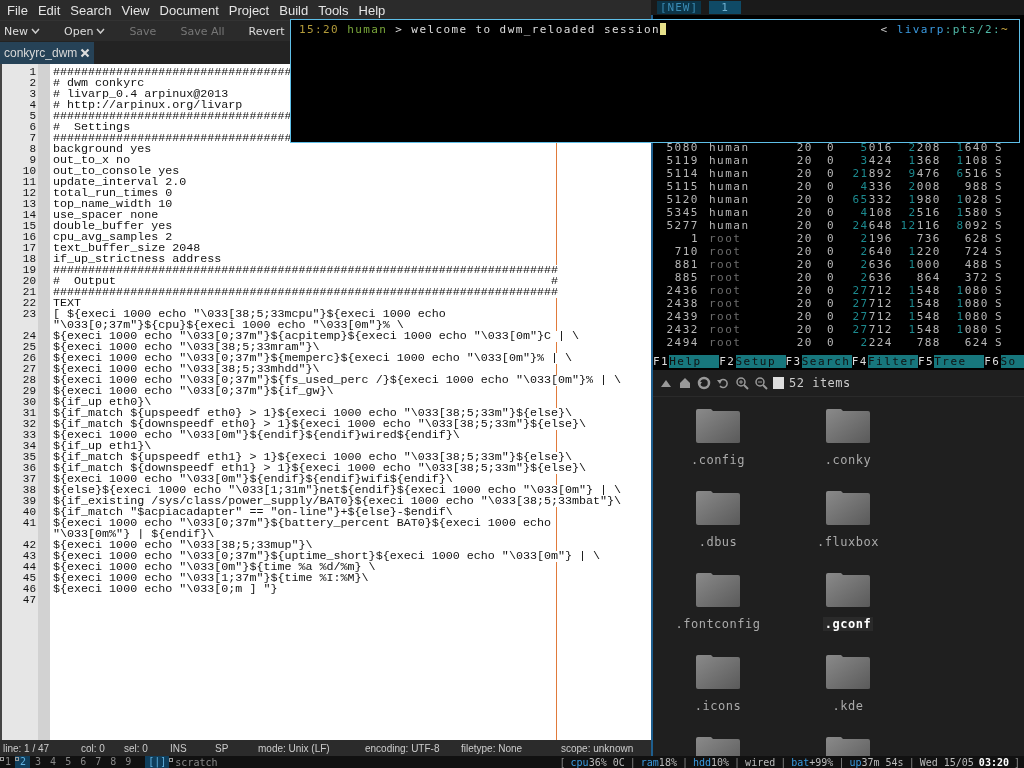 This screenshot has width=1024, height=768. I want to click on menu-item: Search, so click(91, 10).